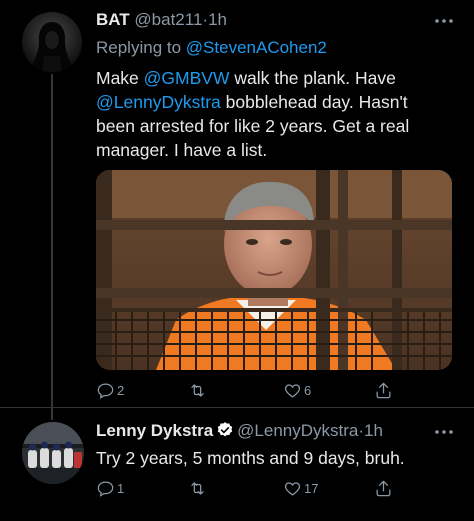  Describe the element at coordinates (182, 150) in the screenshot. I see `tweet-text-line: manager. I have a list.` at that location.